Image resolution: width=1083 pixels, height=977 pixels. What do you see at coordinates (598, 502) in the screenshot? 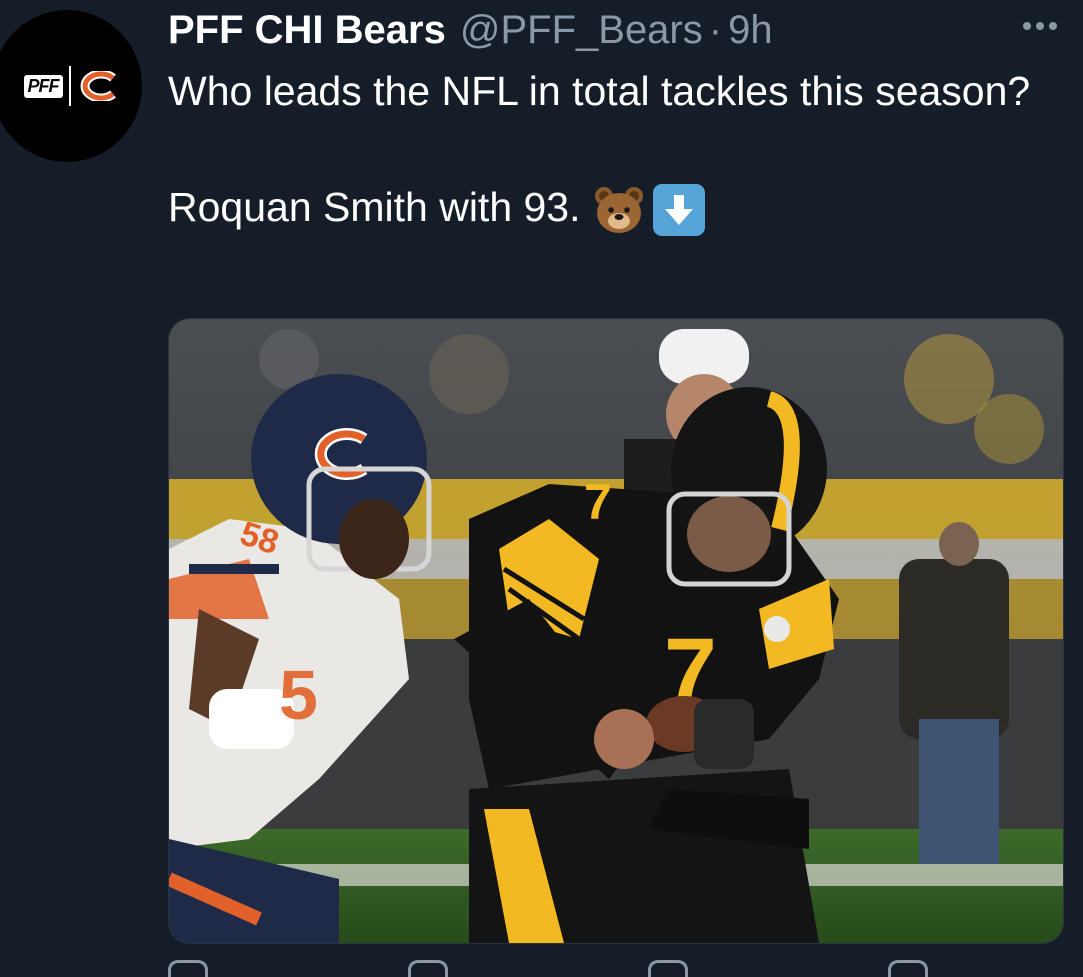
I see `svg-text: 7` at bounding box center [598, 502].